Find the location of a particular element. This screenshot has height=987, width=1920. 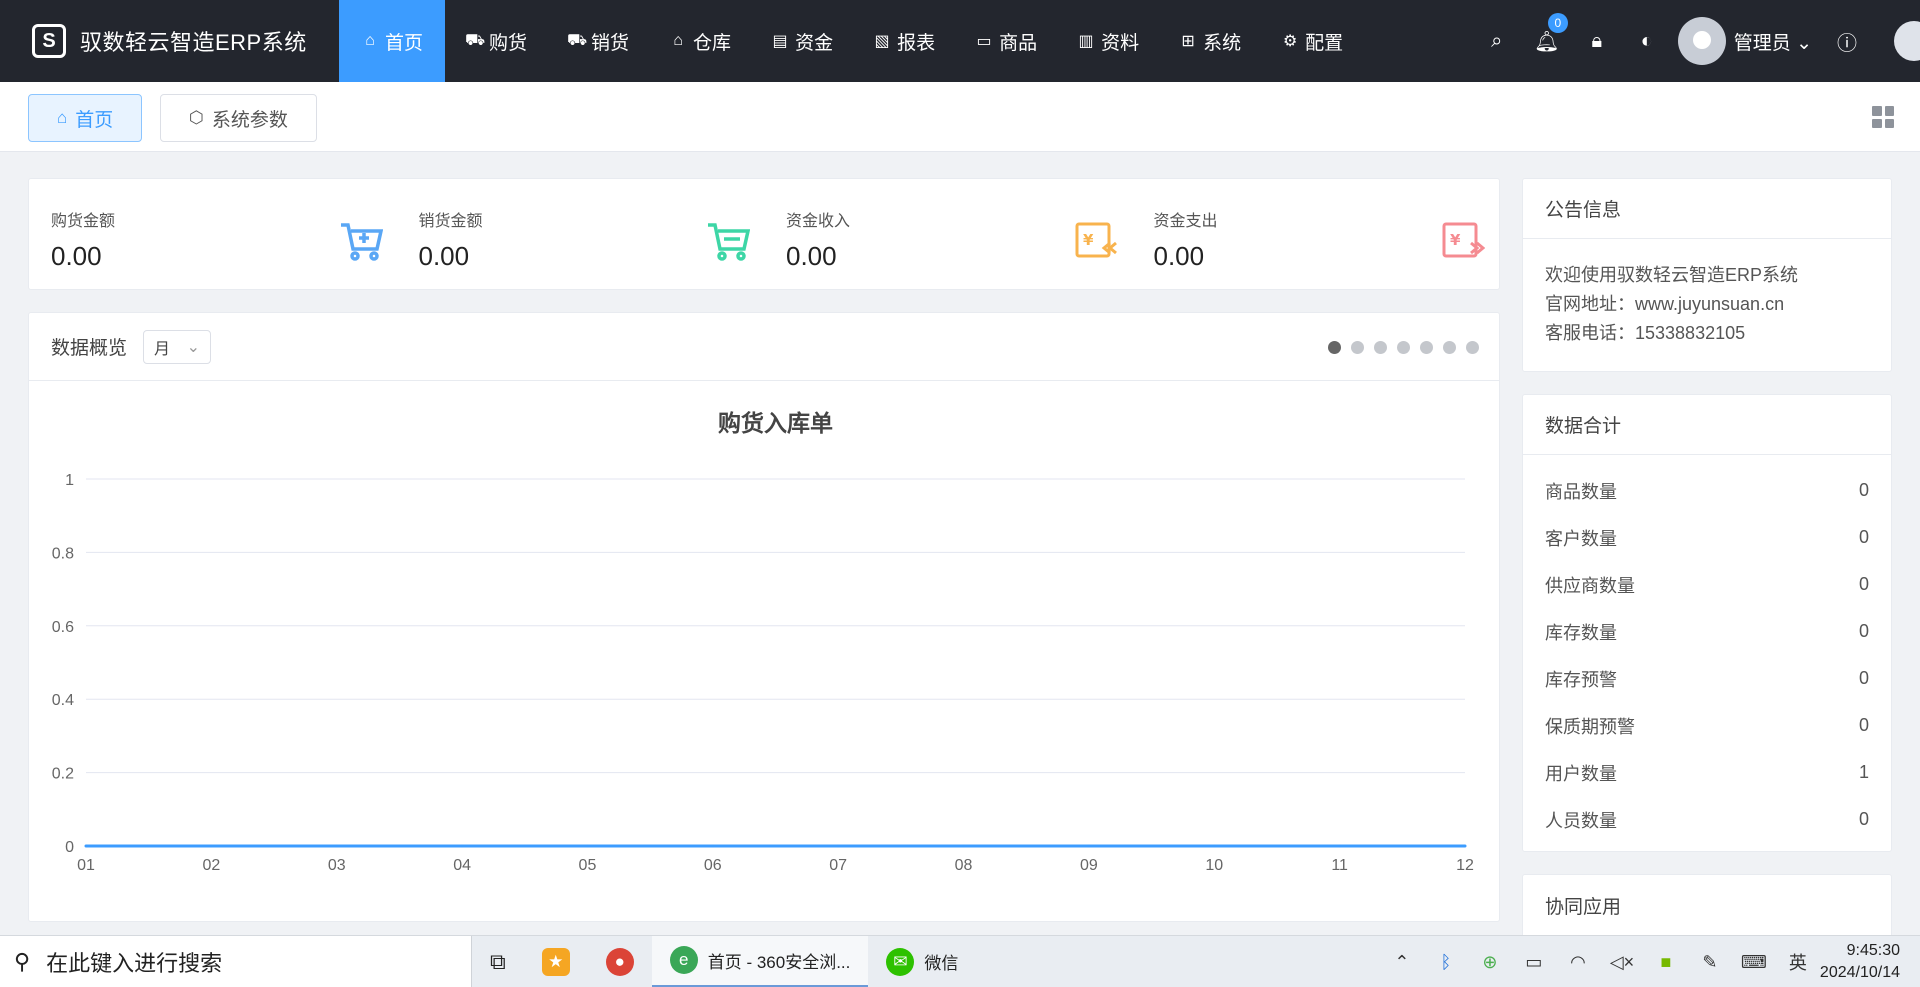

security-shield-icon: ⊕ is located at coordinates (1490, 962).